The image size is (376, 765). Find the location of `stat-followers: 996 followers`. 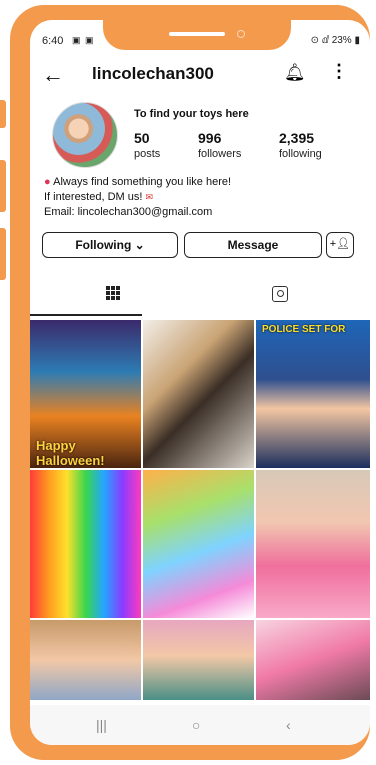

stat-followers: 996 followers is located at coordinates (219, 145).